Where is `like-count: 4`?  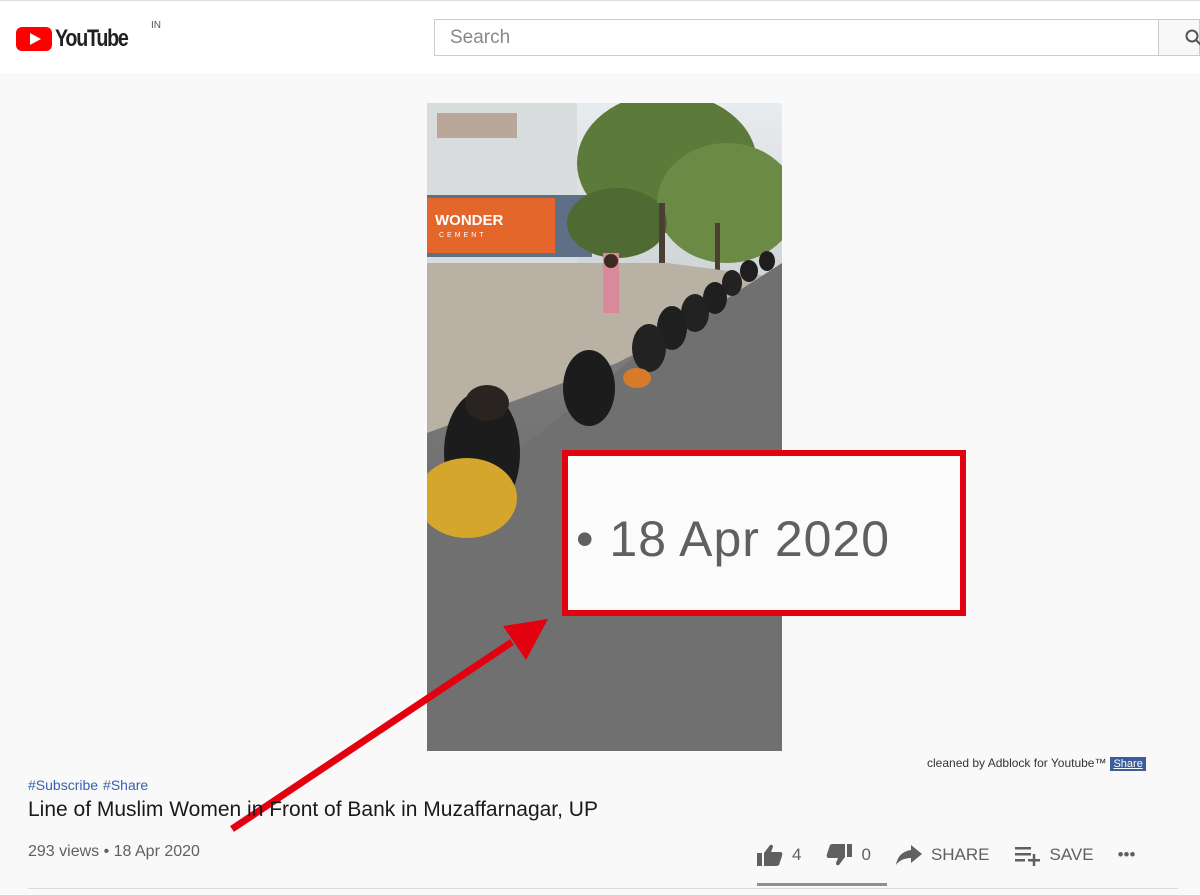 like-count: 4 is located at coordinates (797, 854).